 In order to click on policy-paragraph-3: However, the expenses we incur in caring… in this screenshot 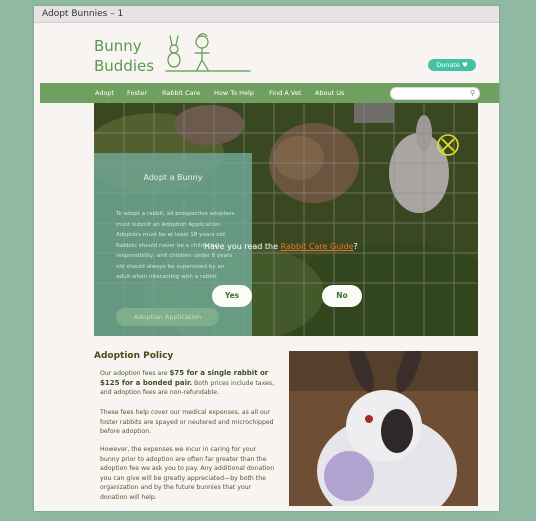, I will do `click(187, 473)`.